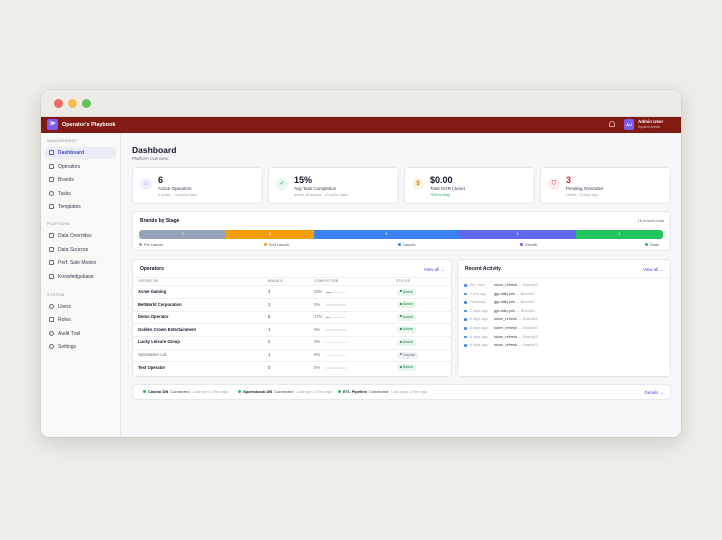  Describe the element at coordinates (160, 305) in the screenshot. I see `operator-name: BetWorld Corporation` at that location.